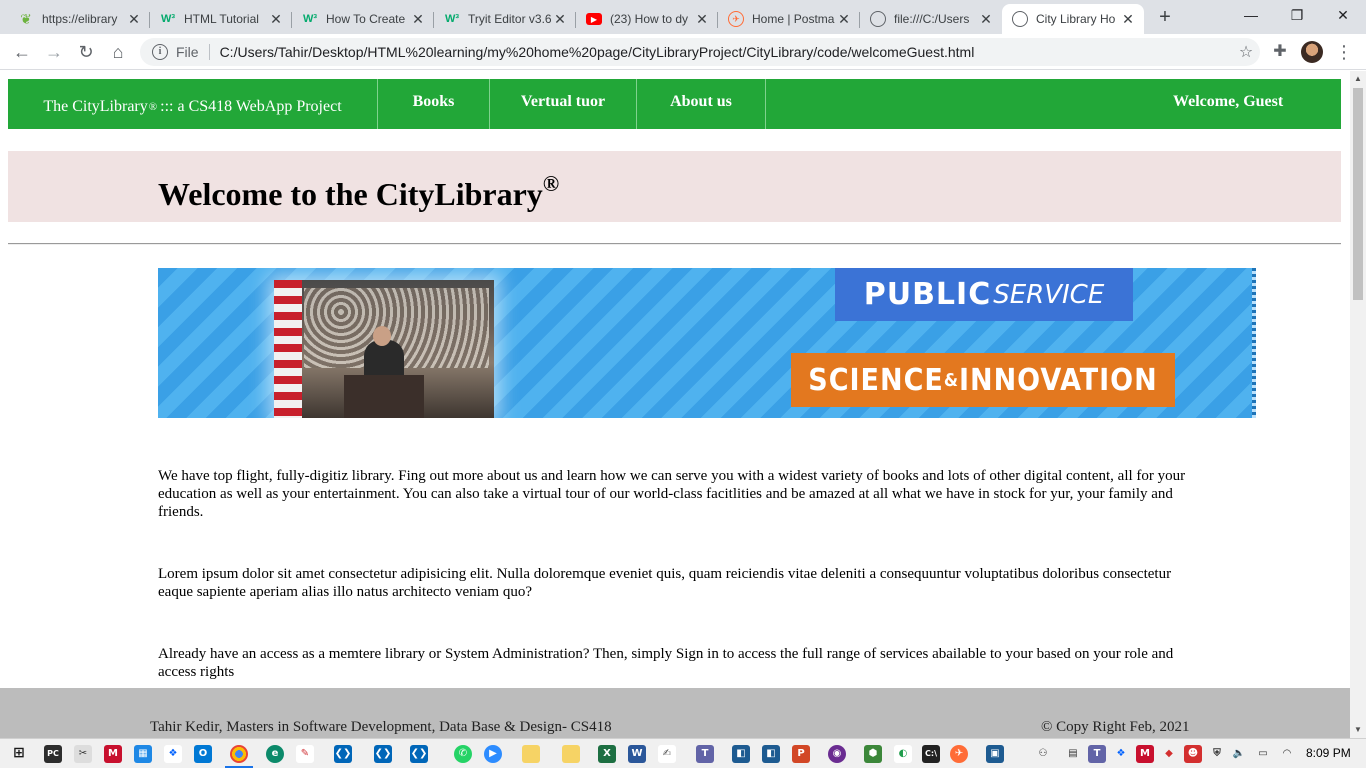 The image size is (1366, 768). What do you see at coordinates (571, 754) in the screenshot?
I see `sticky-notes-icon` at bounding box center [571, 754].